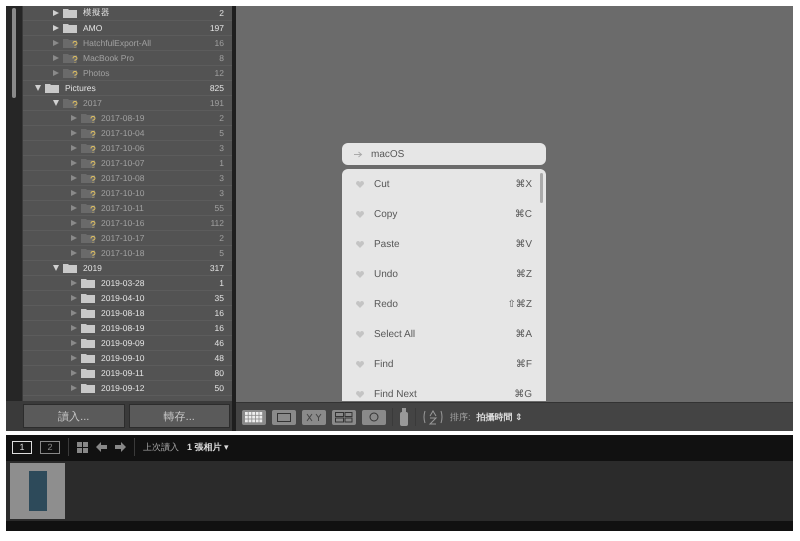 The width and height of the screenshot is (800, 541). Describe the element at coordinates (404, 417) in the screenshot. I see `spray-can-icon` at that location.